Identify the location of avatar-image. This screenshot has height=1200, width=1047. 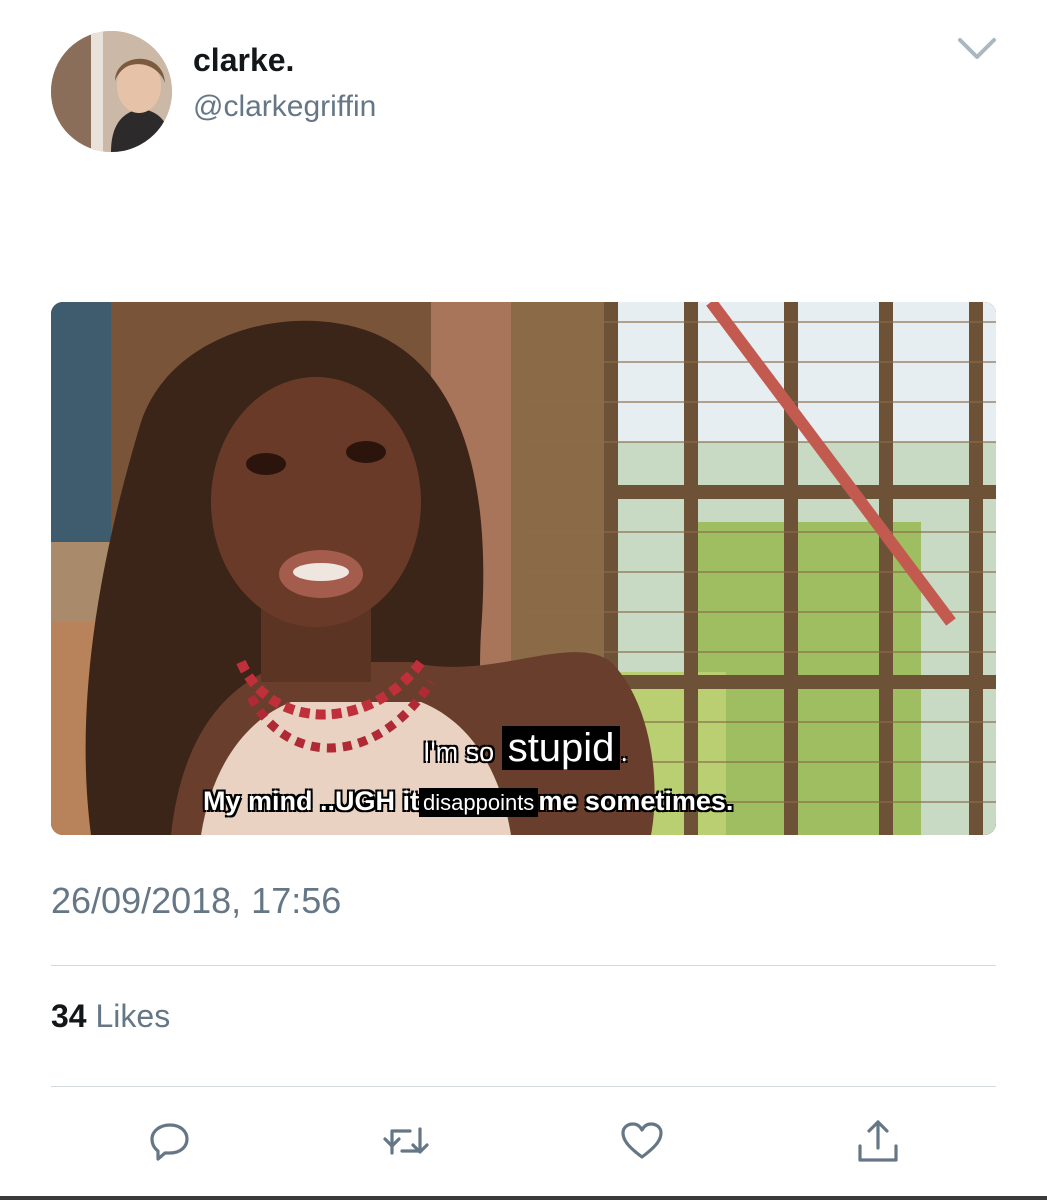
(111, 91).